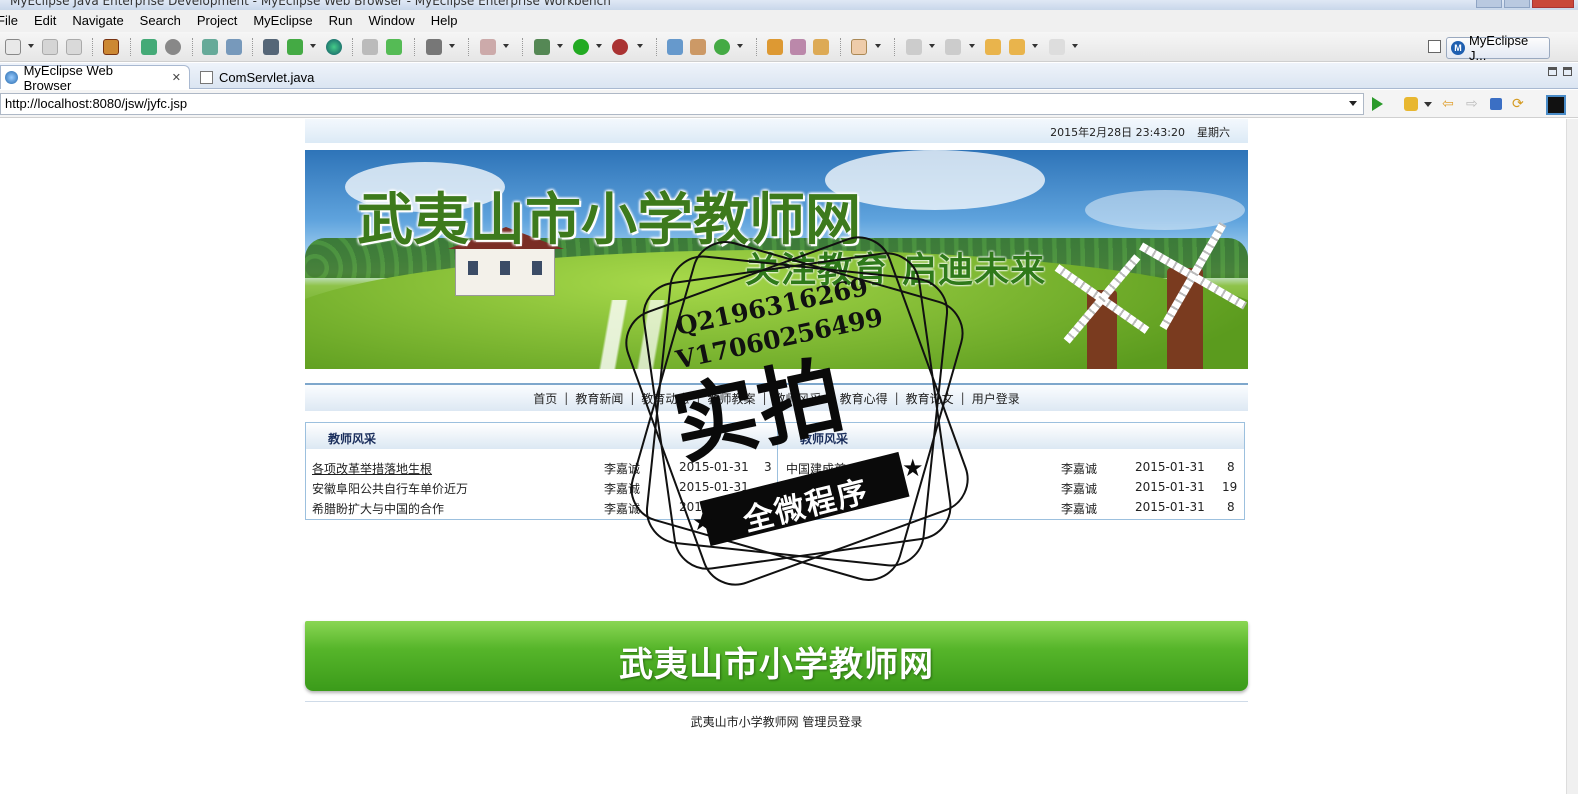 The width and height of the screenshot is (1578, 794). I want to click on open-file-icon, so click(295, 47).